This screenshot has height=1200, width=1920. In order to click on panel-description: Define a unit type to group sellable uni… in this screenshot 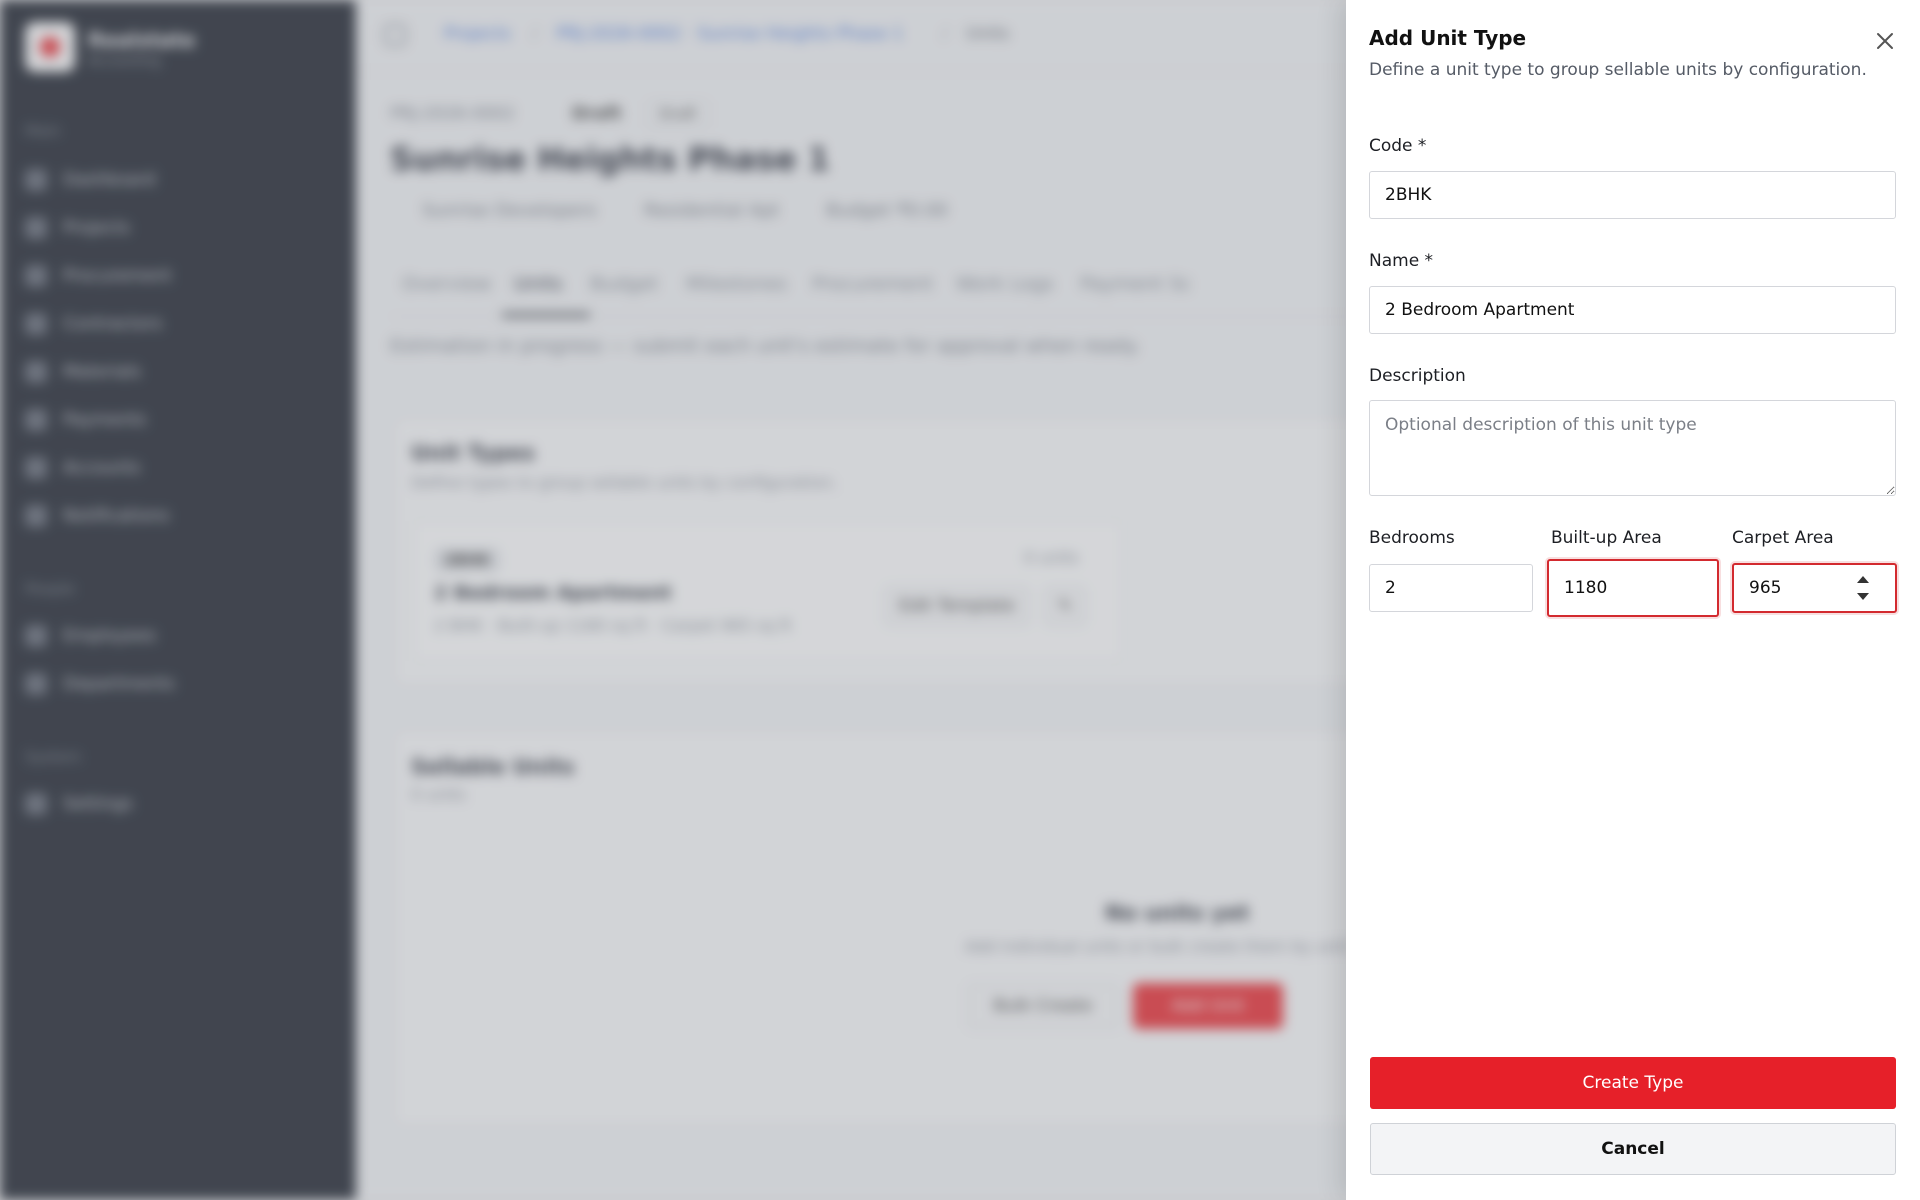, I will do `click(1618, 70)`.